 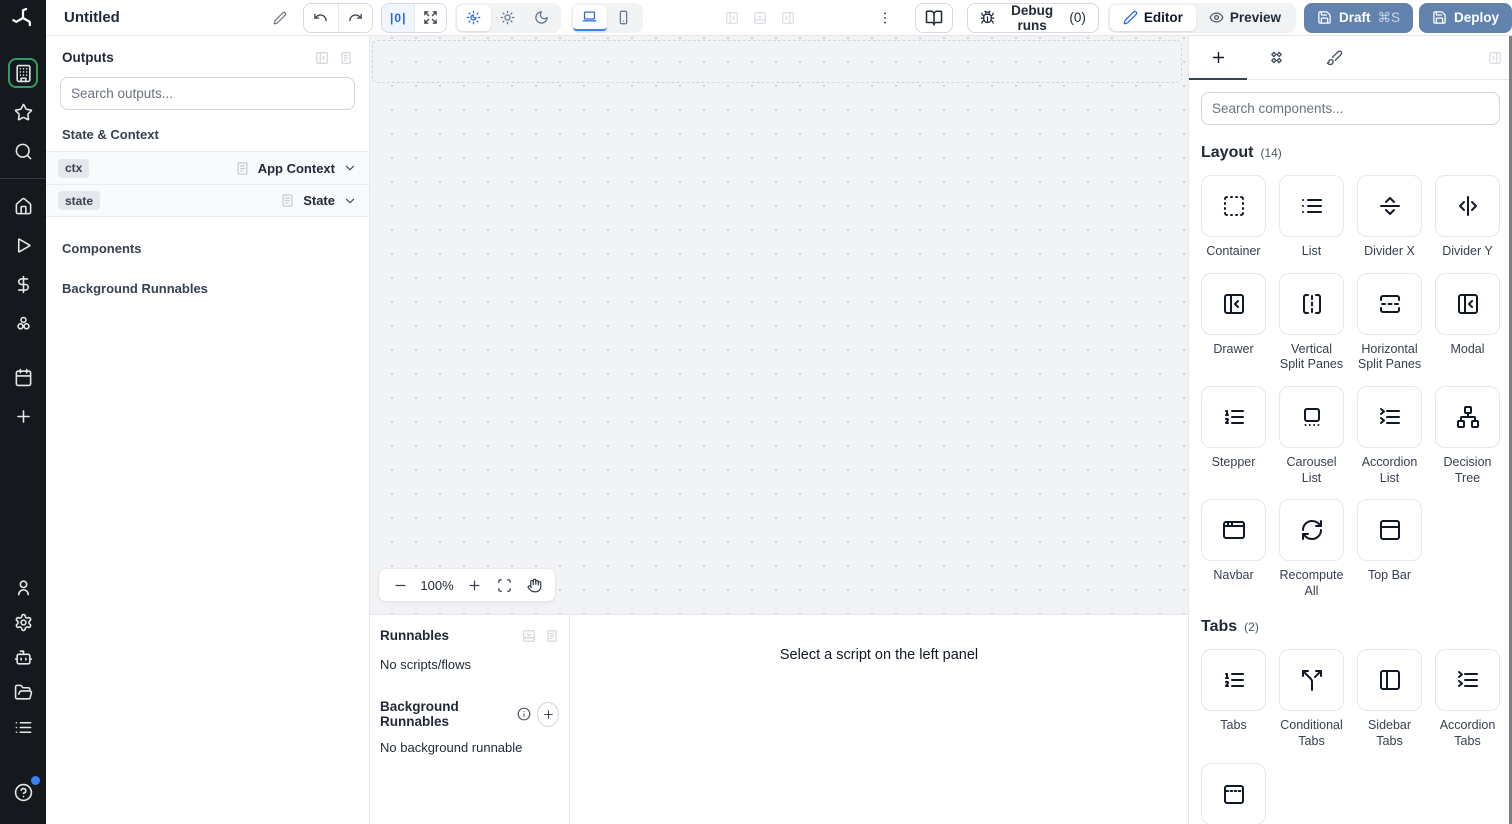 What do you see at coordinates (1276, 57) in the screenshot?
I see `tab-component-settings` at bounding box center [1276, 57].